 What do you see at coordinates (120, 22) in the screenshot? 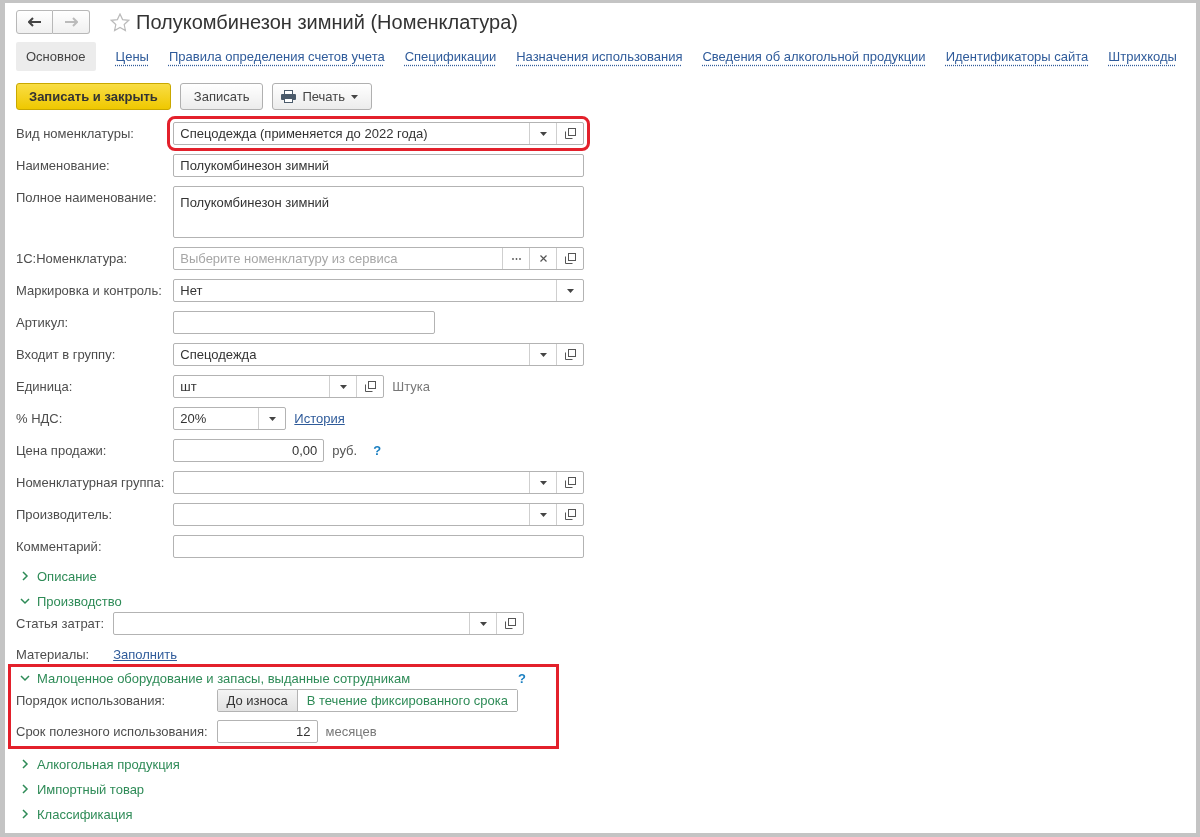
I see `star-icon` at bounding box center [120, 22].